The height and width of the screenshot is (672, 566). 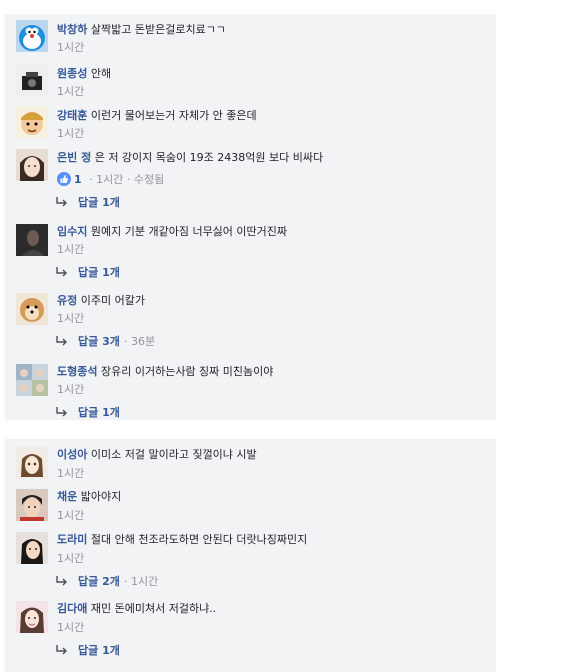 I want to click on comment-text: 살짝밟고 돈받은걸로치료ㄱㄱ, so click(x=158, y=29).